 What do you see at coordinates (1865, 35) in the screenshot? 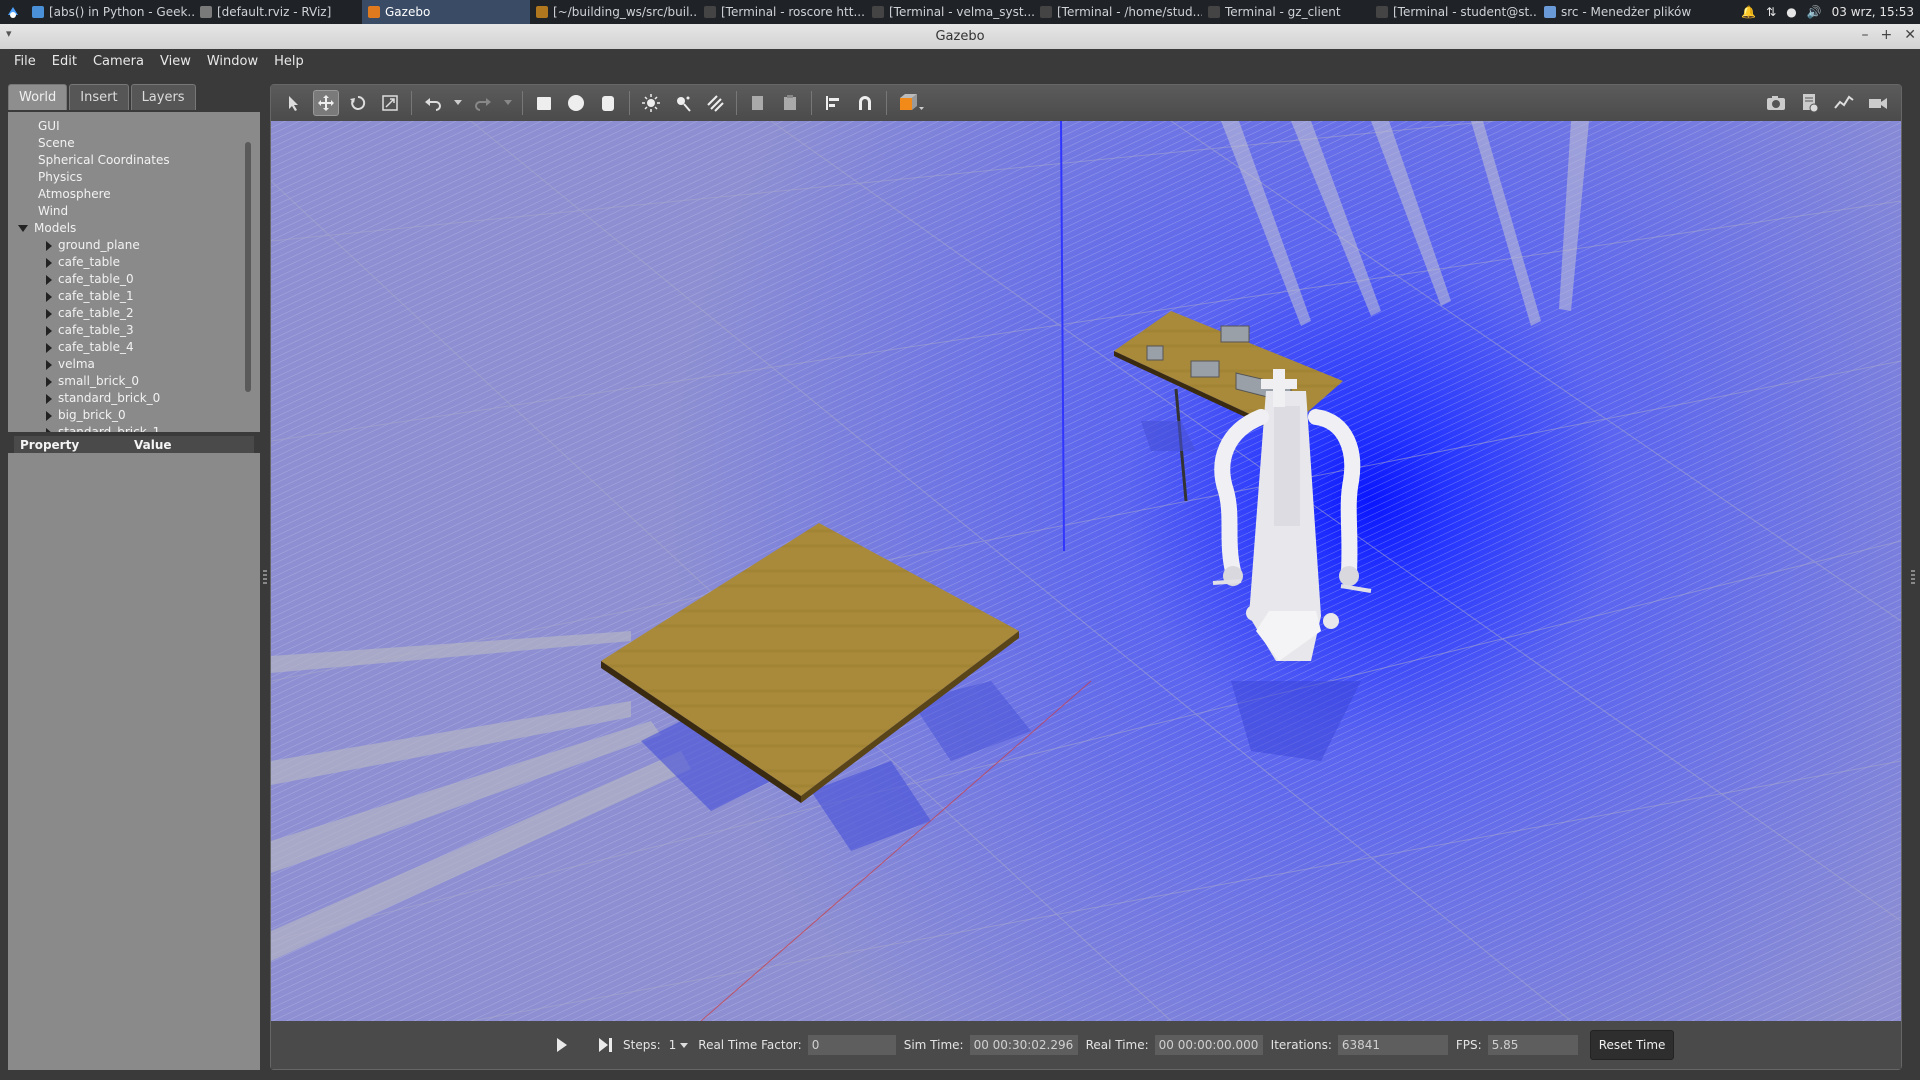
I see `minimize-icon: –` at bounding box center [1865, 35].